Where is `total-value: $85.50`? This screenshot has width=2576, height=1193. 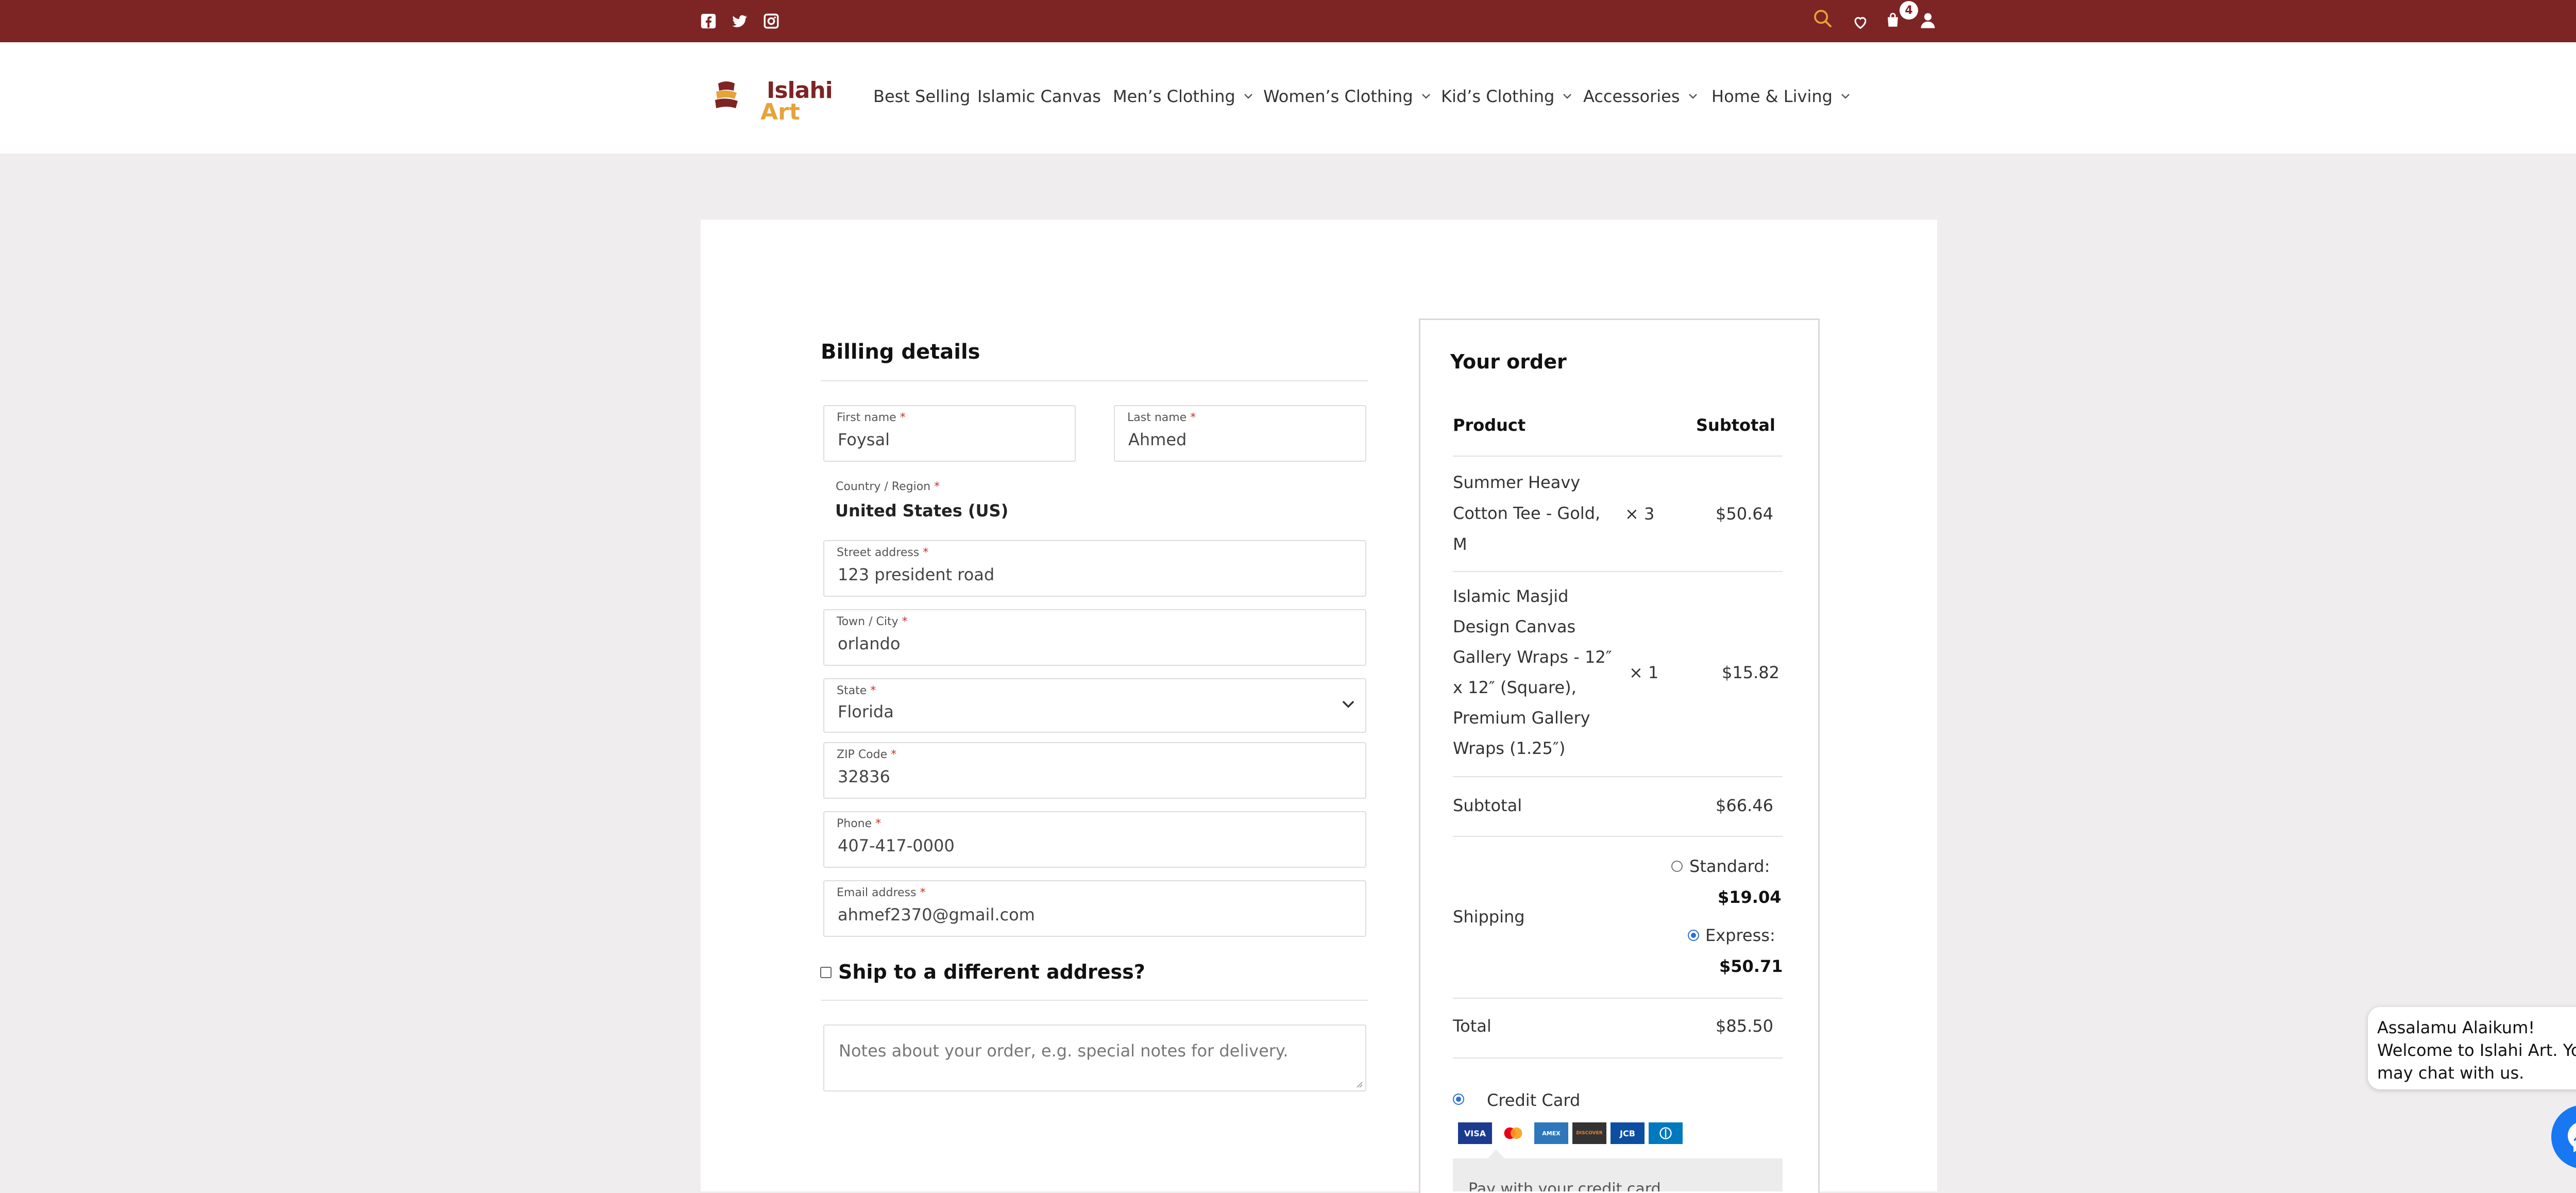 total-value: $85.50 is located at coordinates (1745, 1026).